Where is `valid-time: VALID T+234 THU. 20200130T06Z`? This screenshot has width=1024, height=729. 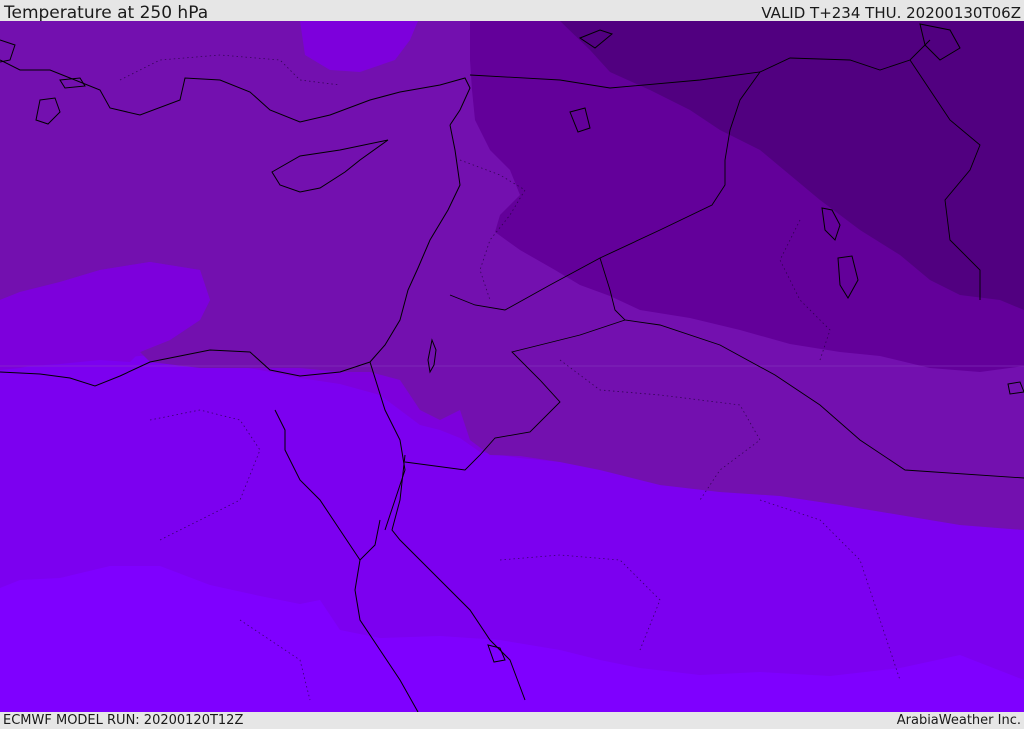
valid-time: VALID T+234 THU. 20200130T06Z is located at coordinates (891, 13).